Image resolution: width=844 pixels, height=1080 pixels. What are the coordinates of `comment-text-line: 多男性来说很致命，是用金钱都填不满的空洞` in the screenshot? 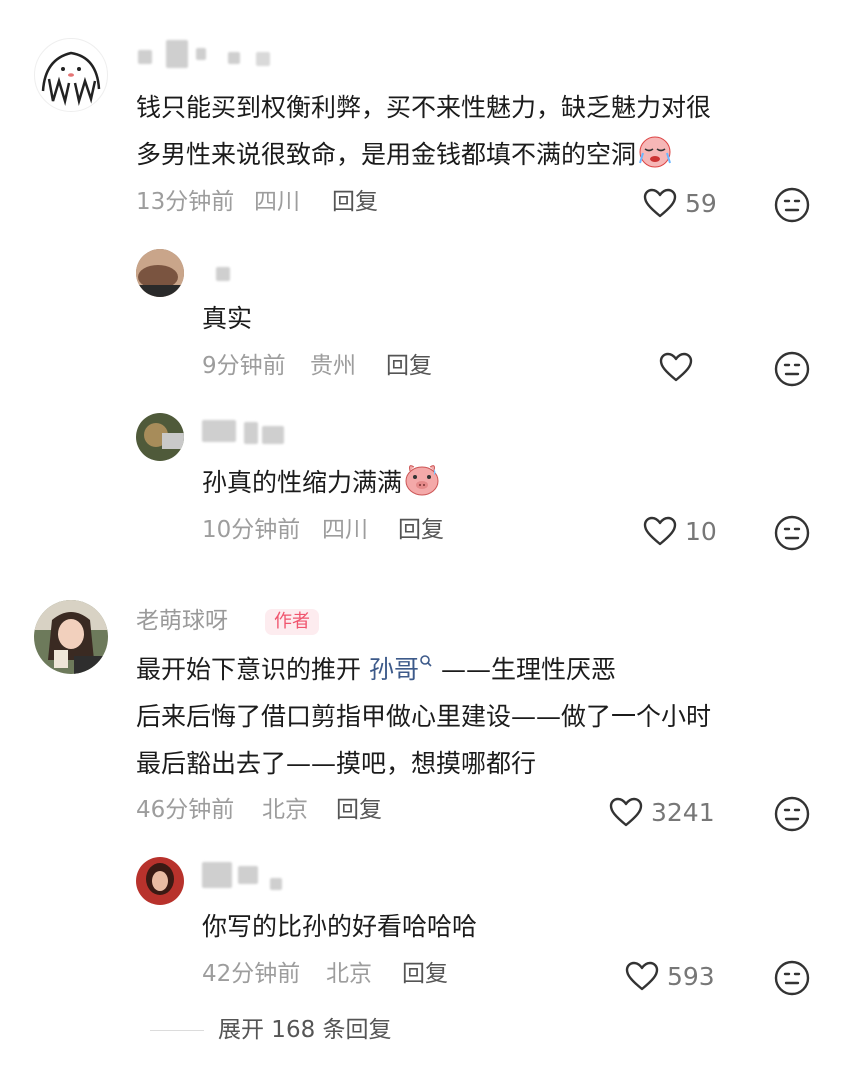 It's located at (405, 157).